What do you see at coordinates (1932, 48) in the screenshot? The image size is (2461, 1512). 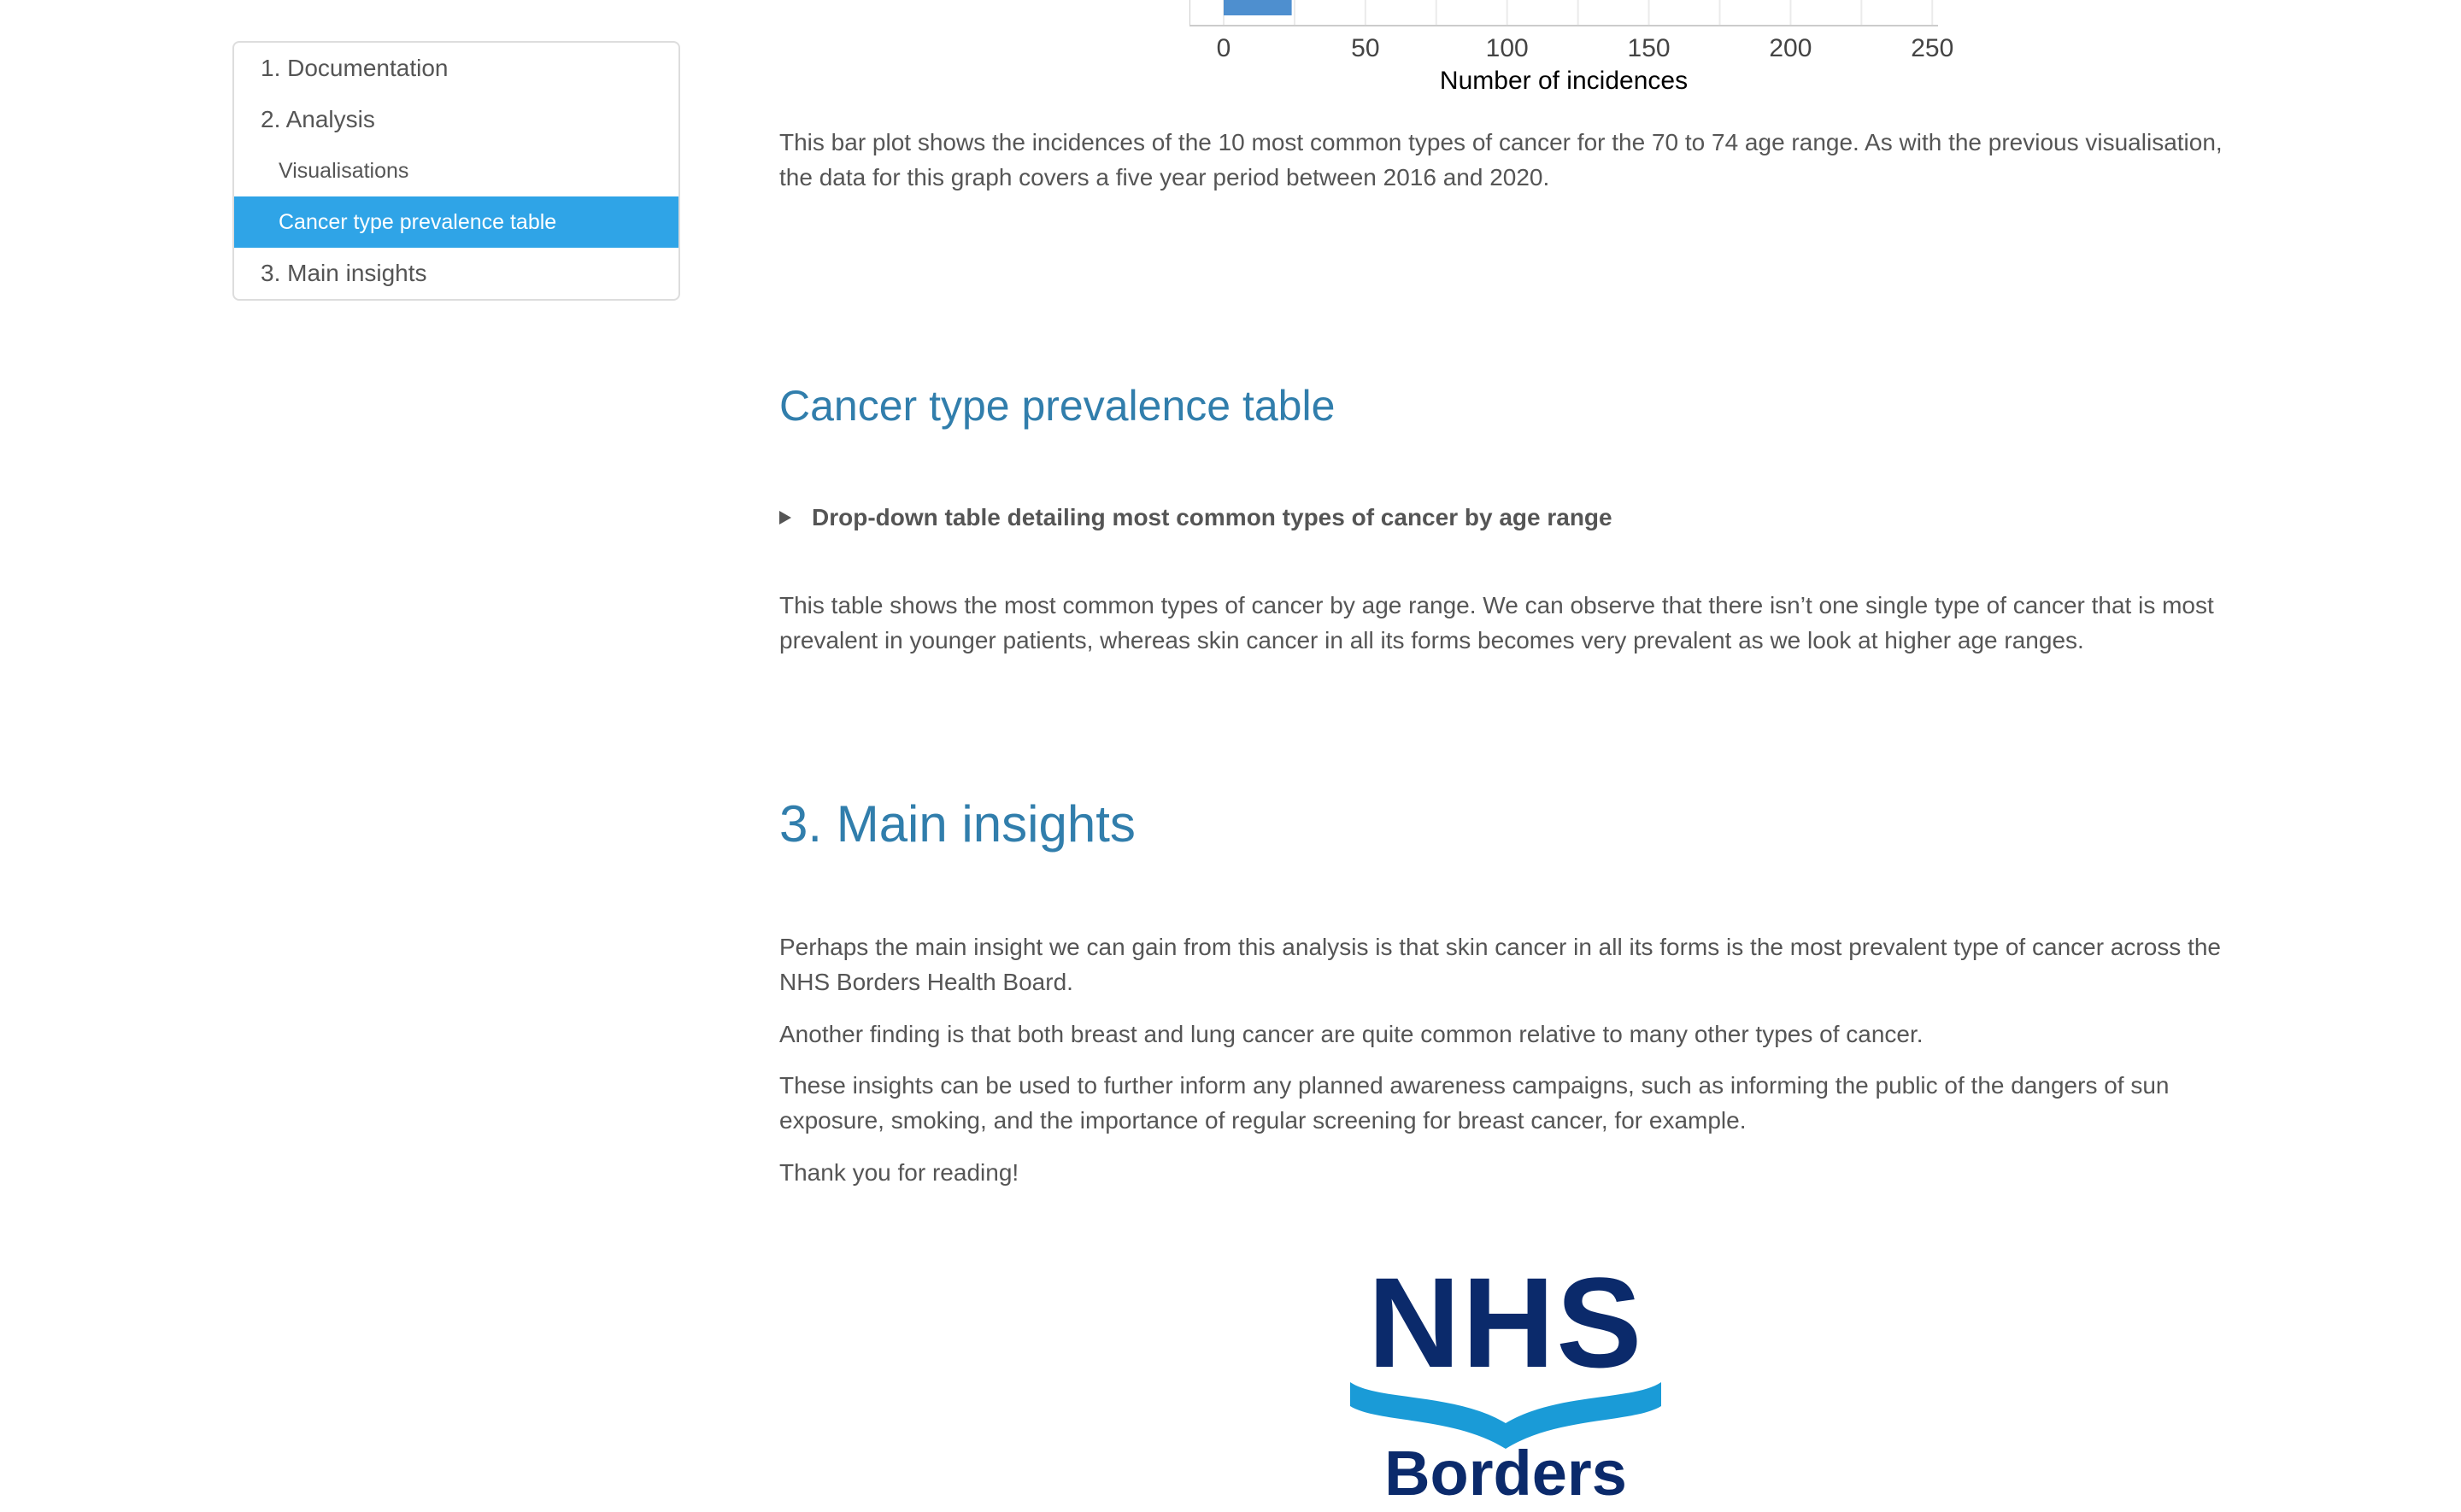 I see `x-tick-label: 250` at bounding box center [1932, 48].